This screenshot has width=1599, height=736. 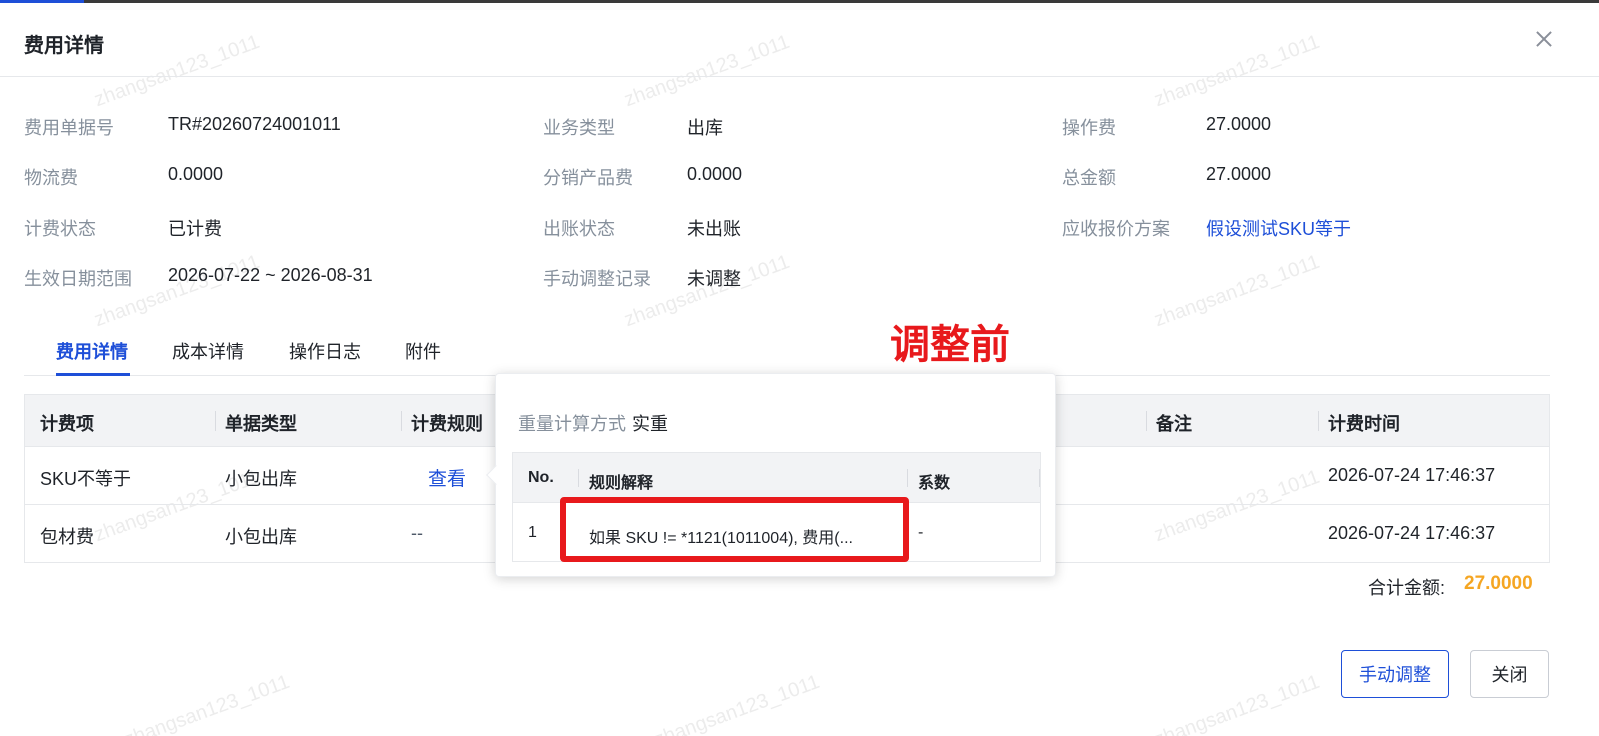 I want to click on summary-label: 合计金额:, so click(x=1407, y=588).